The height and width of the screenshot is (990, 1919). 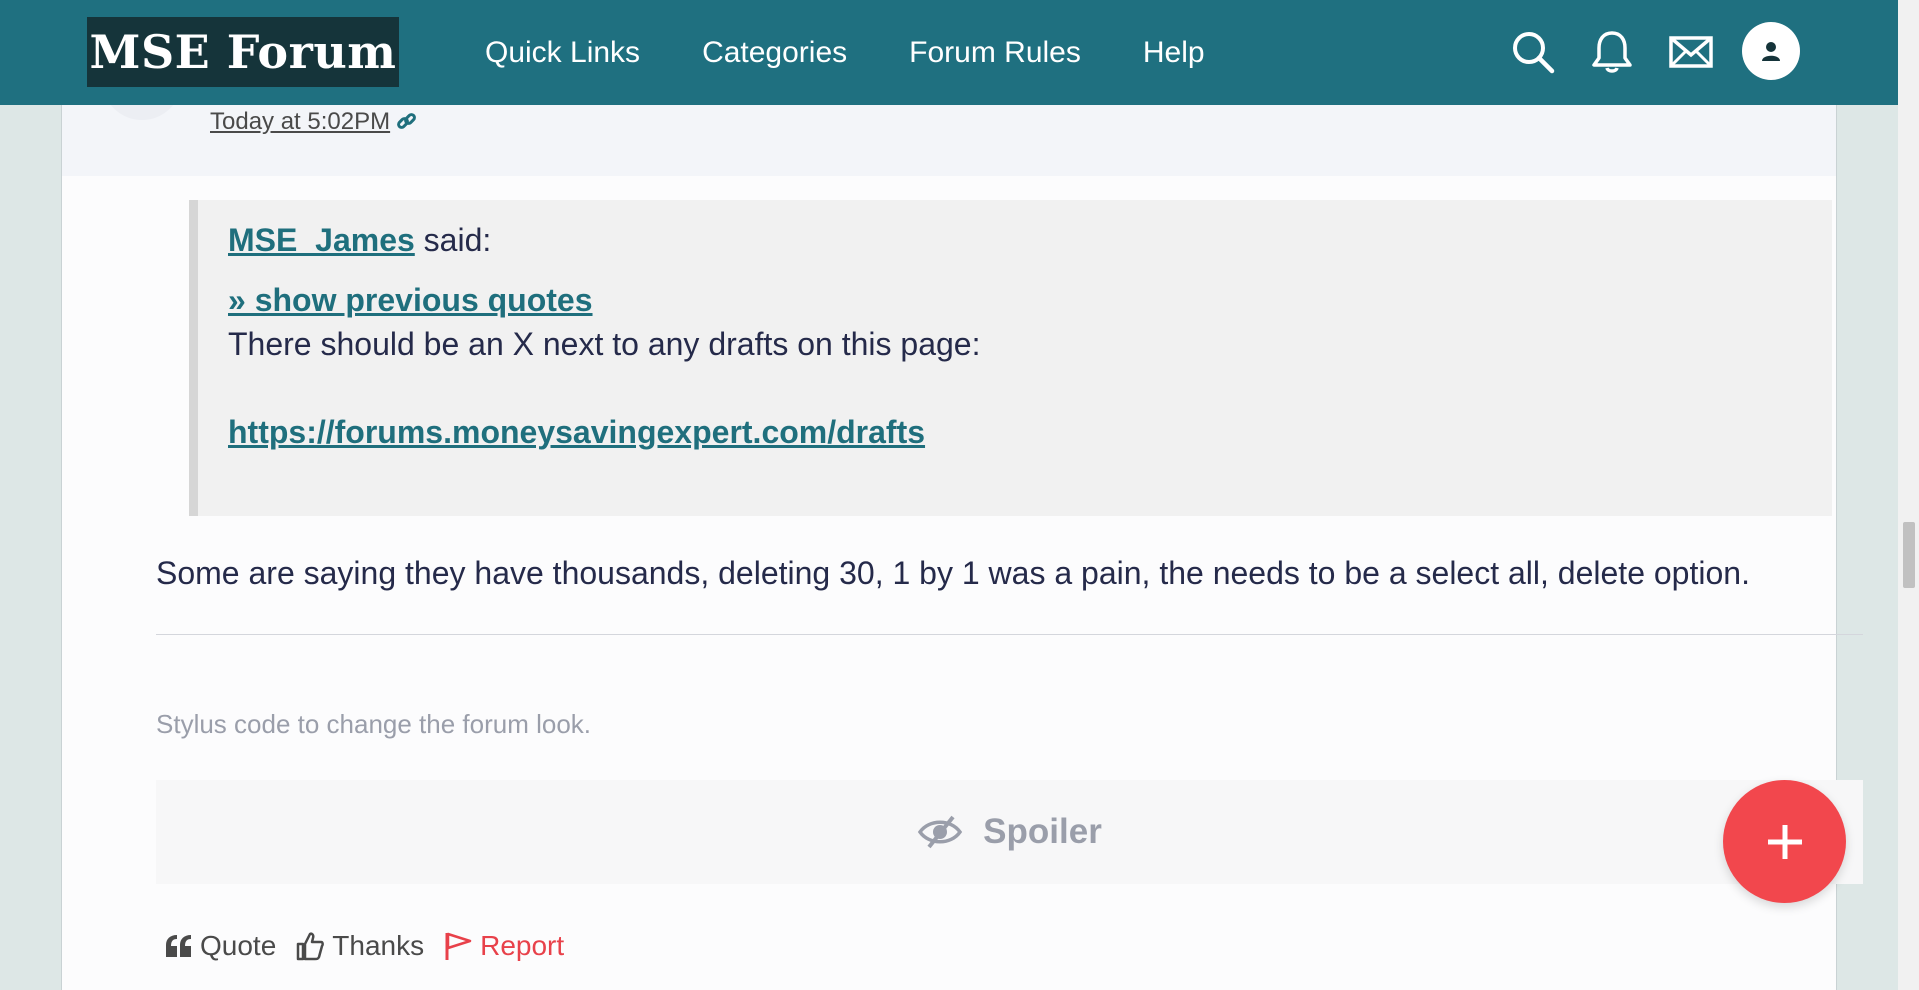 What do you see at coordinates (876, 52) in the screenshot?
I see `main-nav: Quick Links Categories Forum Rules Help` at bounding box center [876, 52].